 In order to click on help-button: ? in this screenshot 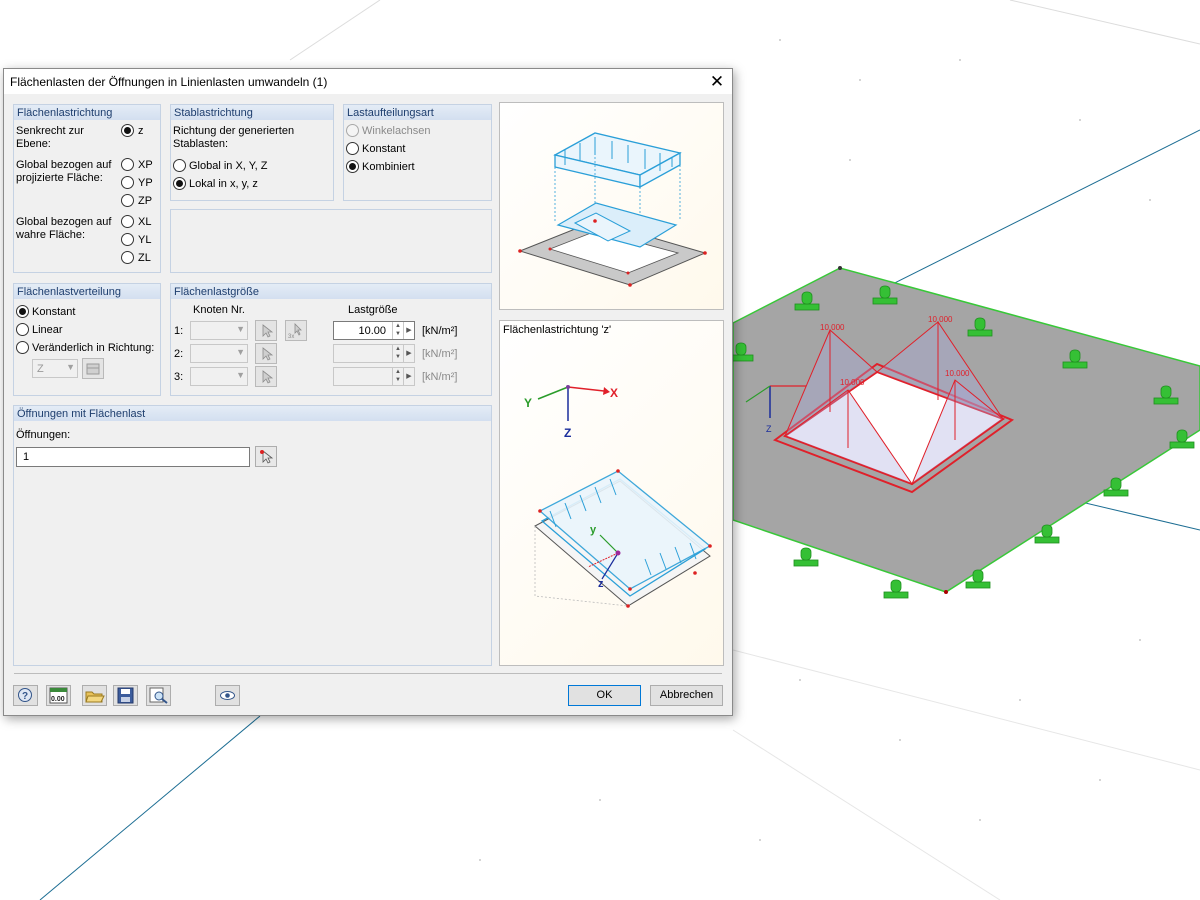, I will do `click(25, 695)`.